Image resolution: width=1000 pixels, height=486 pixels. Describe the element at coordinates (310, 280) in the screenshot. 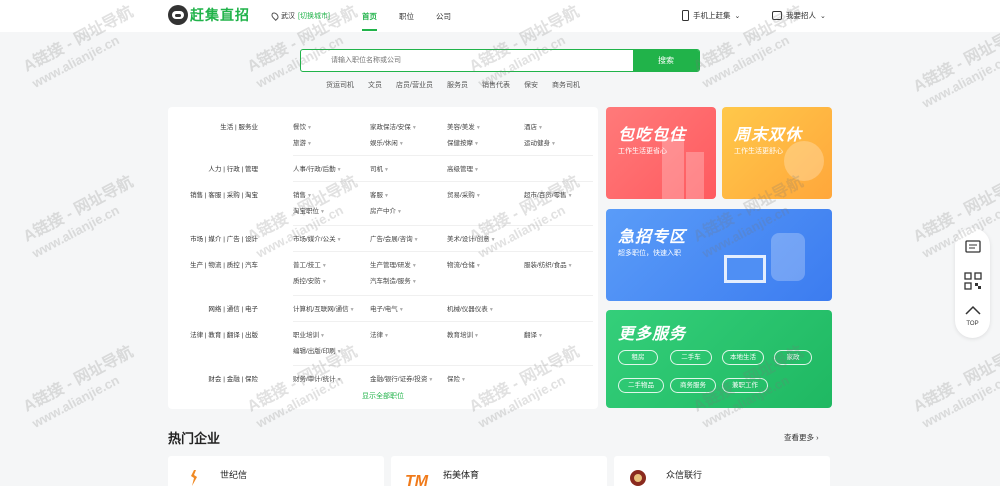

I see `category-item: 质控/安防▼` at that location.